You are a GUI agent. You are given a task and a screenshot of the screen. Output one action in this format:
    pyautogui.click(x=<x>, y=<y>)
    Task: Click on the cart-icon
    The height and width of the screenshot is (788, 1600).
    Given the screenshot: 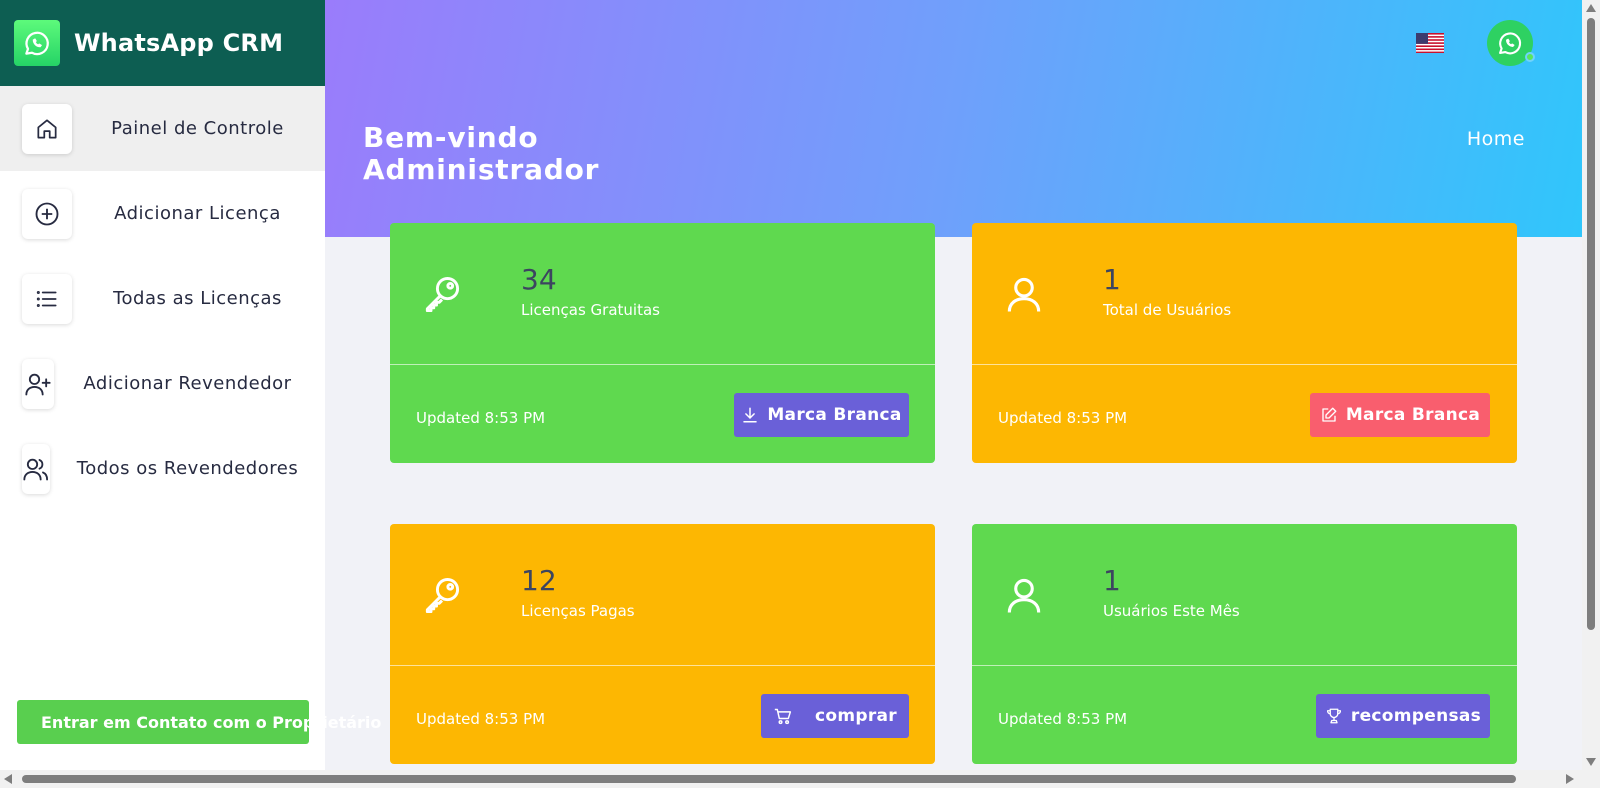 What is the action you would take?
    pyautogui.click(x=783, y=716)
    